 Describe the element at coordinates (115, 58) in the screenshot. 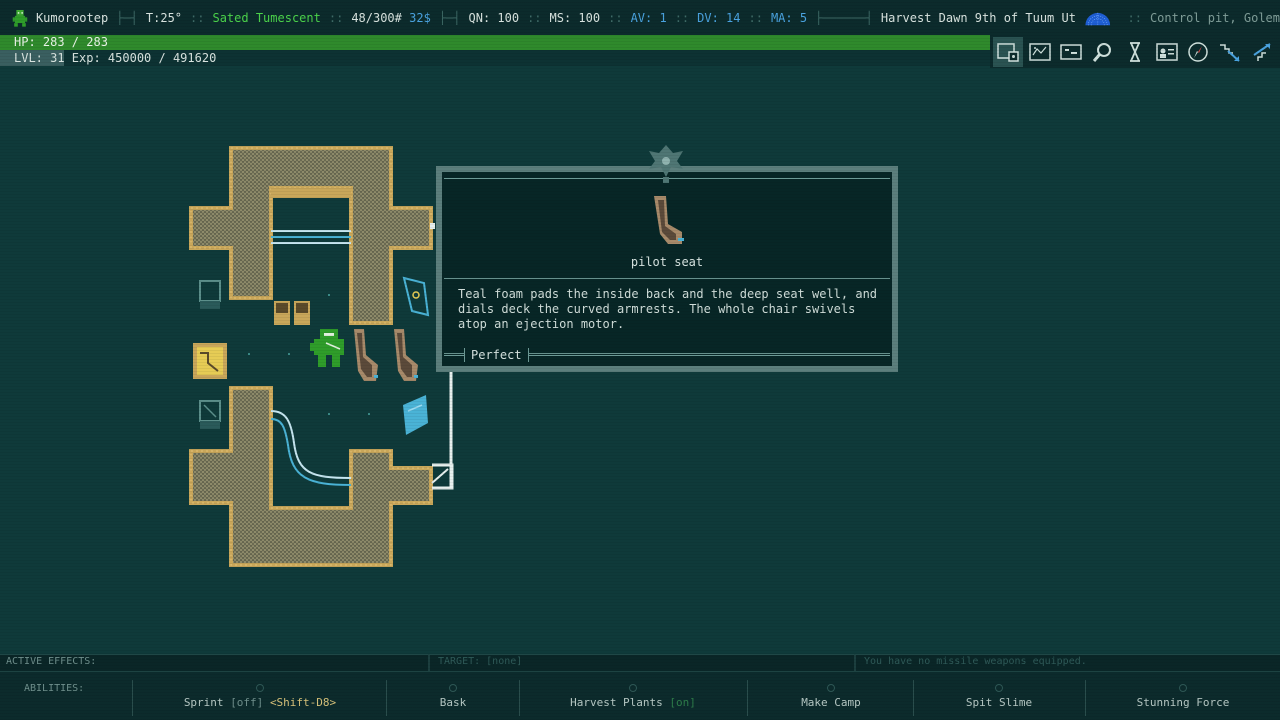

I see `exp-text: LVL: 31 Exp: 450000 / 491620` at that location.